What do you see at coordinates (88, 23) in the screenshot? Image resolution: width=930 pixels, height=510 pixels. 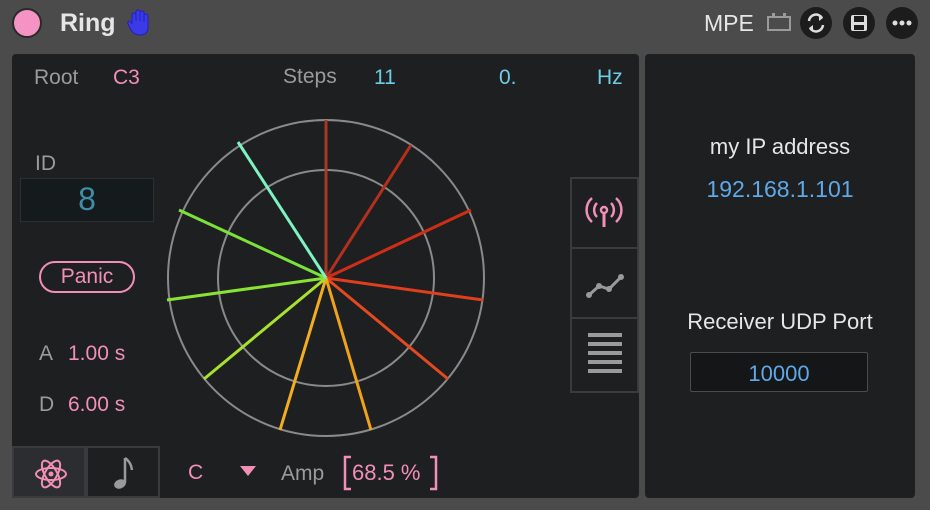 I see `device-title: Ring` at bounding box center [88, 23].